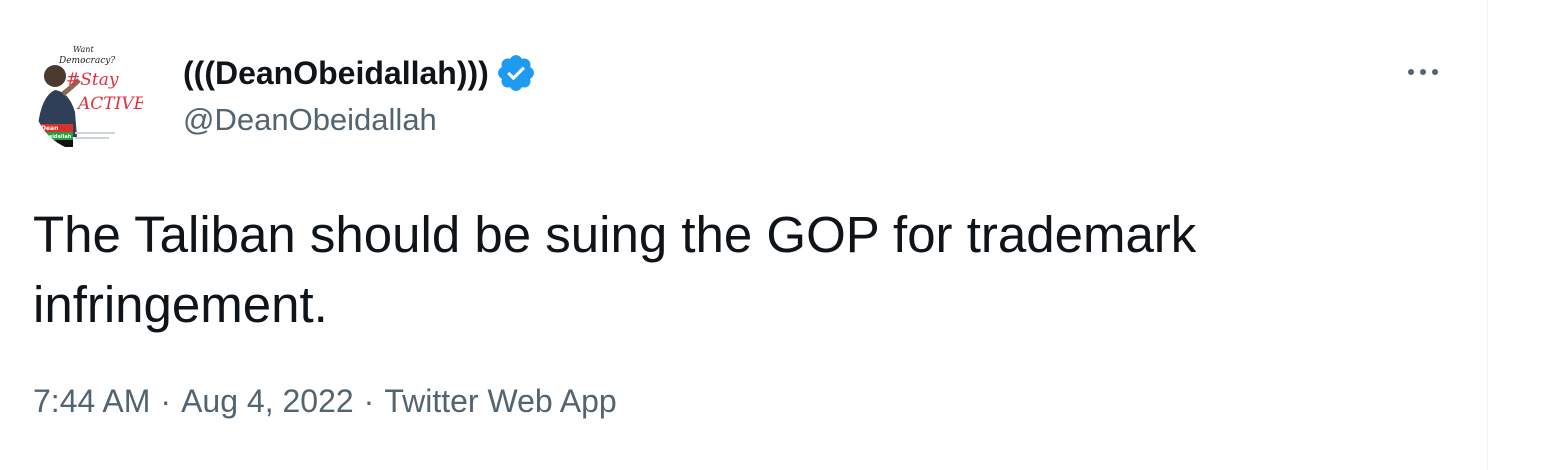 The height and width of the screenshot is (470, 1550). I want to click on avatar-text-obeidallah: Obeidallah, so click(56, 137).